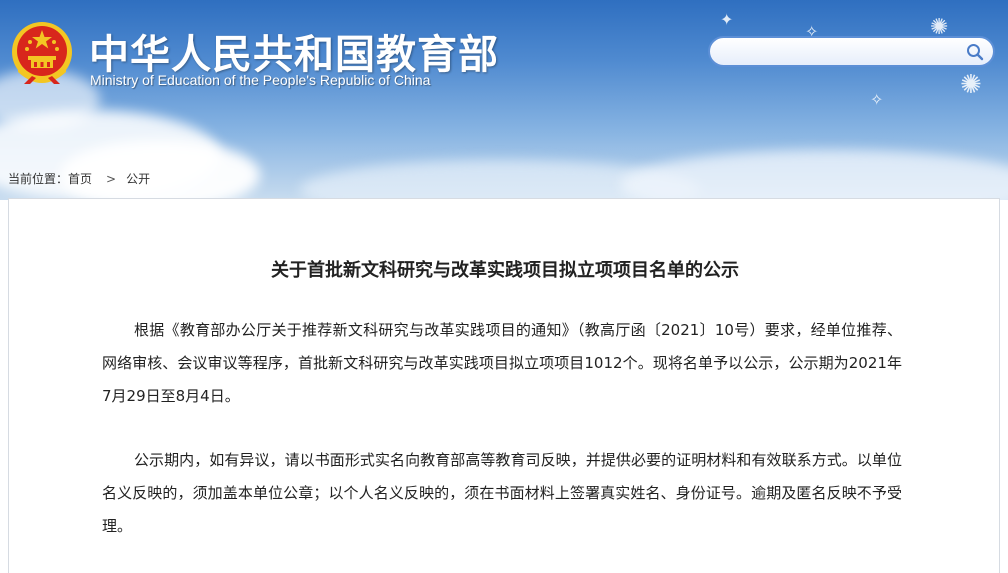  I want to click on article-title: 关于首批新文科研究与改革实践项目拟立项项目名单的公示, so click(505, 270).